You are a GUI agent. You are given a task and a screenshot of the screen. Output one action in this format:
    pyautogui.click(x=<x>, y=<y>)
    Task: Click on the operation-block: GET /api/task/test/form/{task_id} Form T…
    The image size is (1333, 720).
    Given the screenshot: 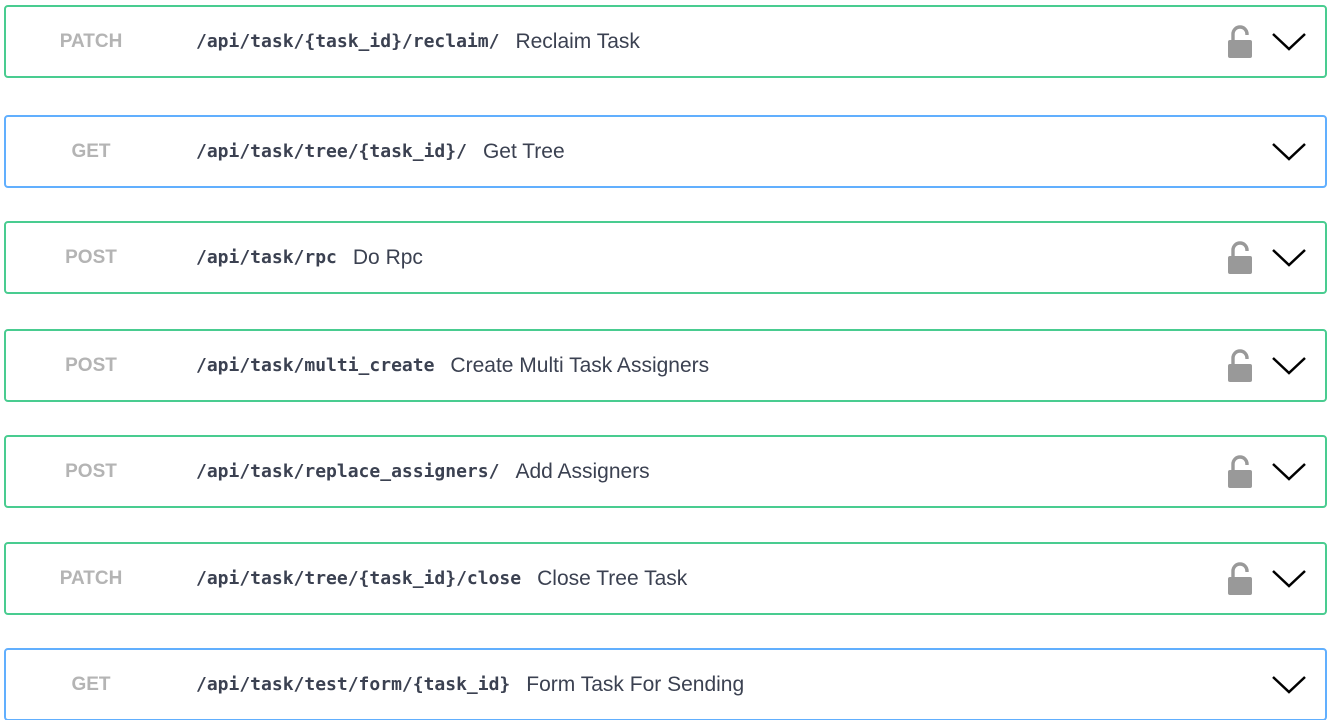 What is the action you would take?
    pyautogui.click(x=665, y=684)
    